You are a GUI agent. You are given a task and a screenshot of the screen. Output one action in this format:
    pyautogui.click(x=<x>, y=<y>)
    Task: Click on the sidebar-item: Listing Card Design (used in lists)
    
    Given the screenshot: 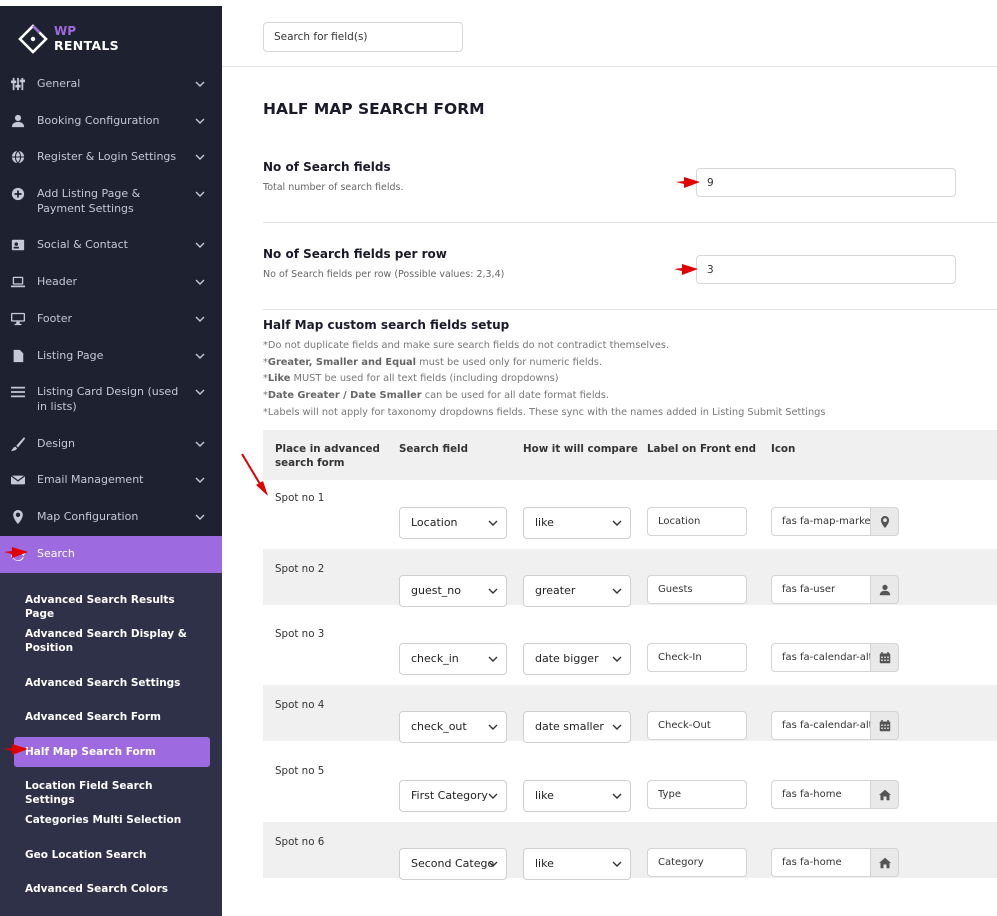 What is the action you would take?
    pyautogui.click(x=111, y=399)
    